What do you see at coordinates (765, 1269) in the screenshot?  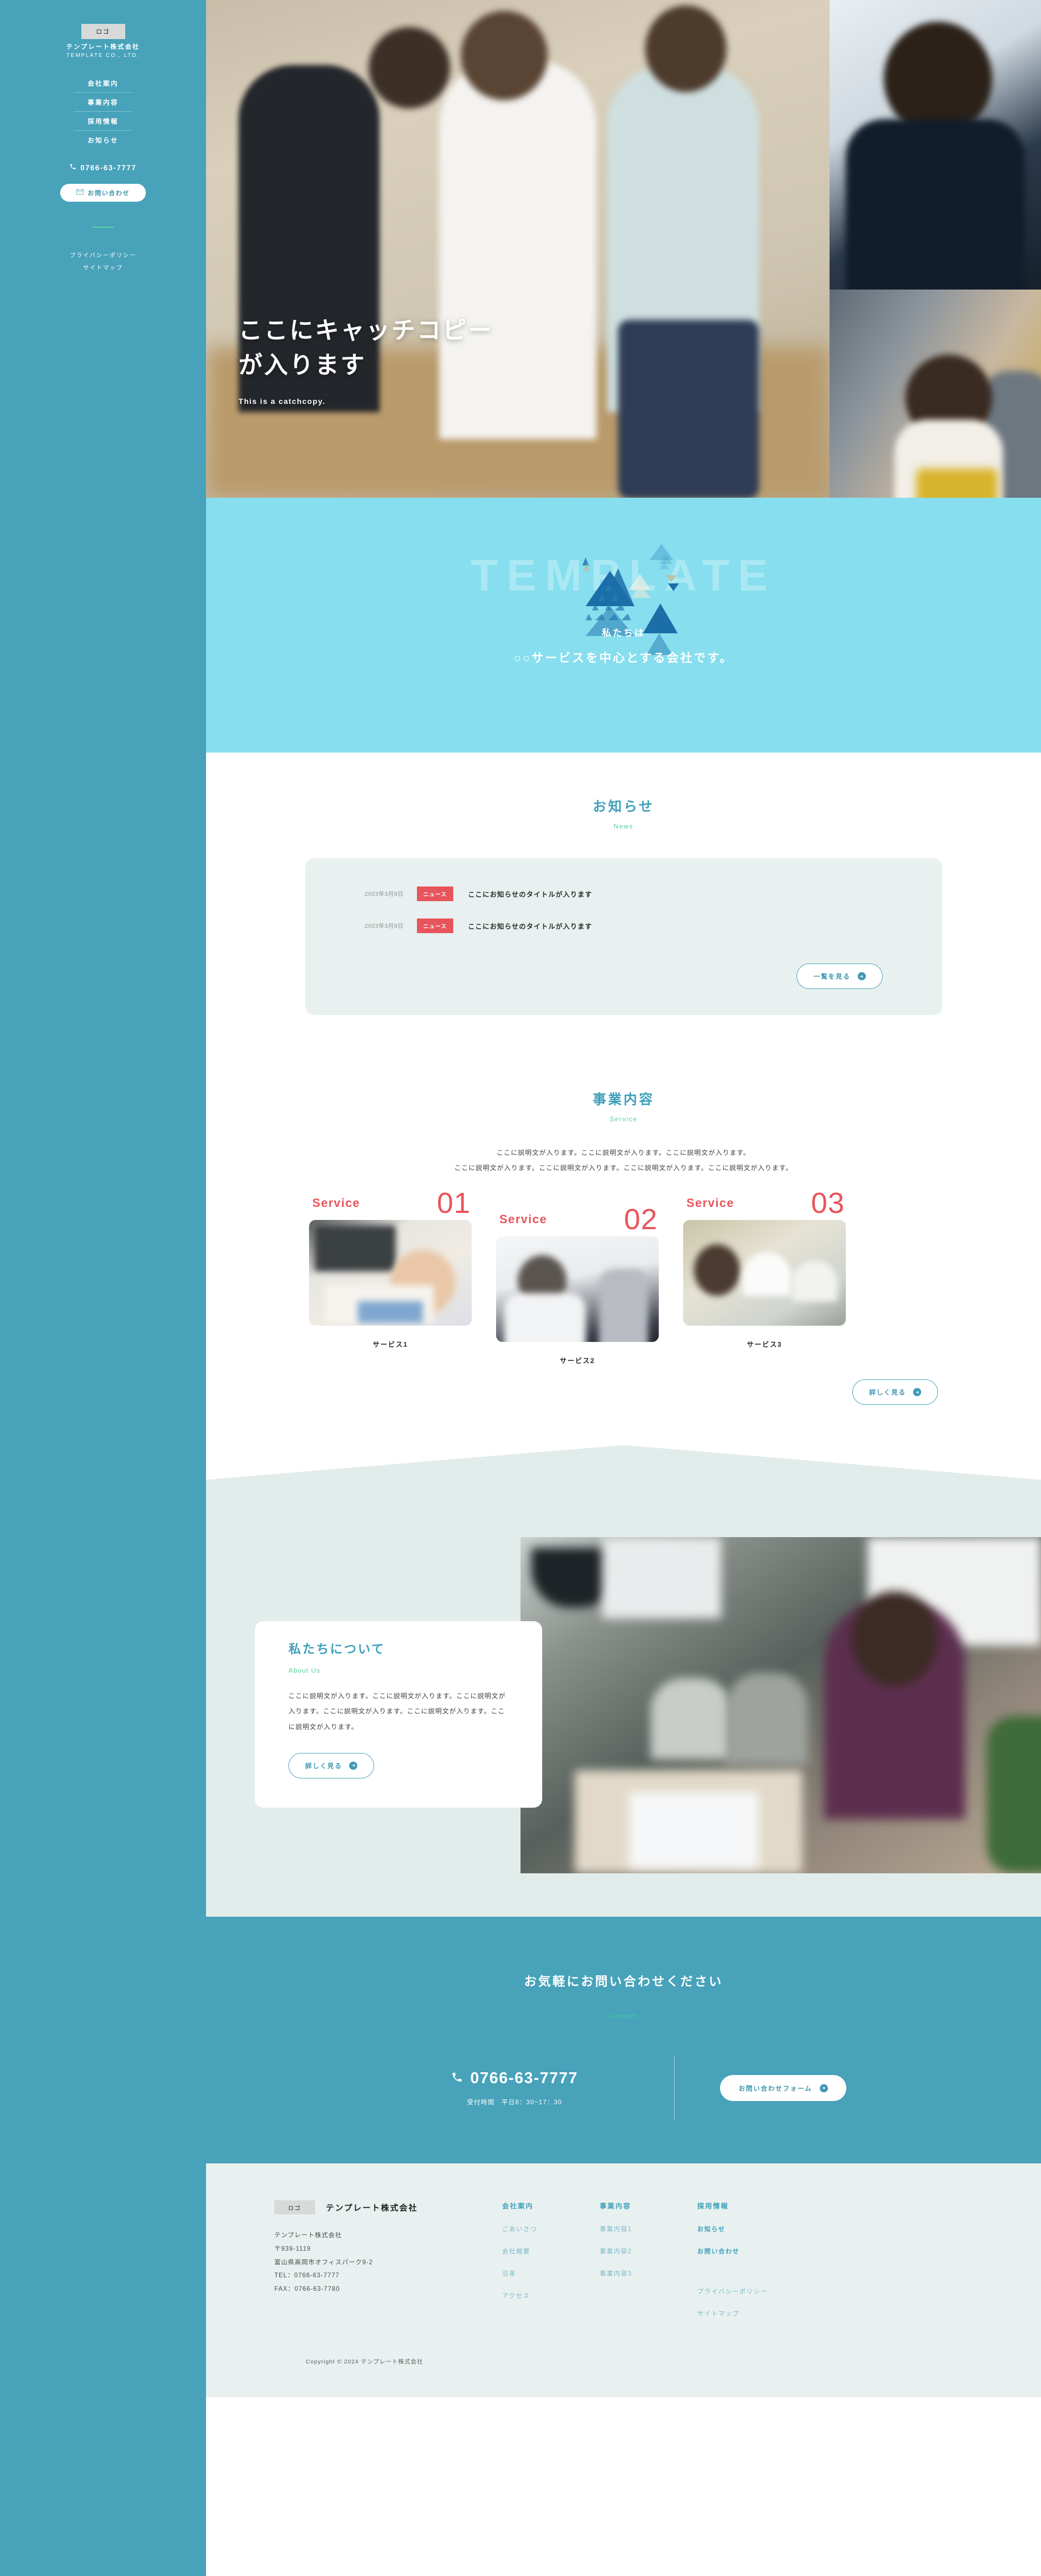 I see `service-card: Service 03 サービス3` at bounding box center [765, 1269].